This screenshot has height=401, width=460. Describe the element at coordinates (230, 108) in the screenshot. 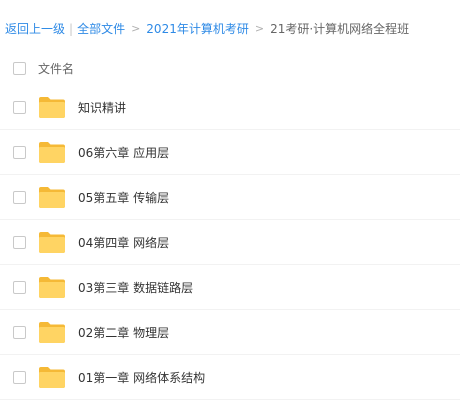

I see `list-item: 知识精讲` at that location.